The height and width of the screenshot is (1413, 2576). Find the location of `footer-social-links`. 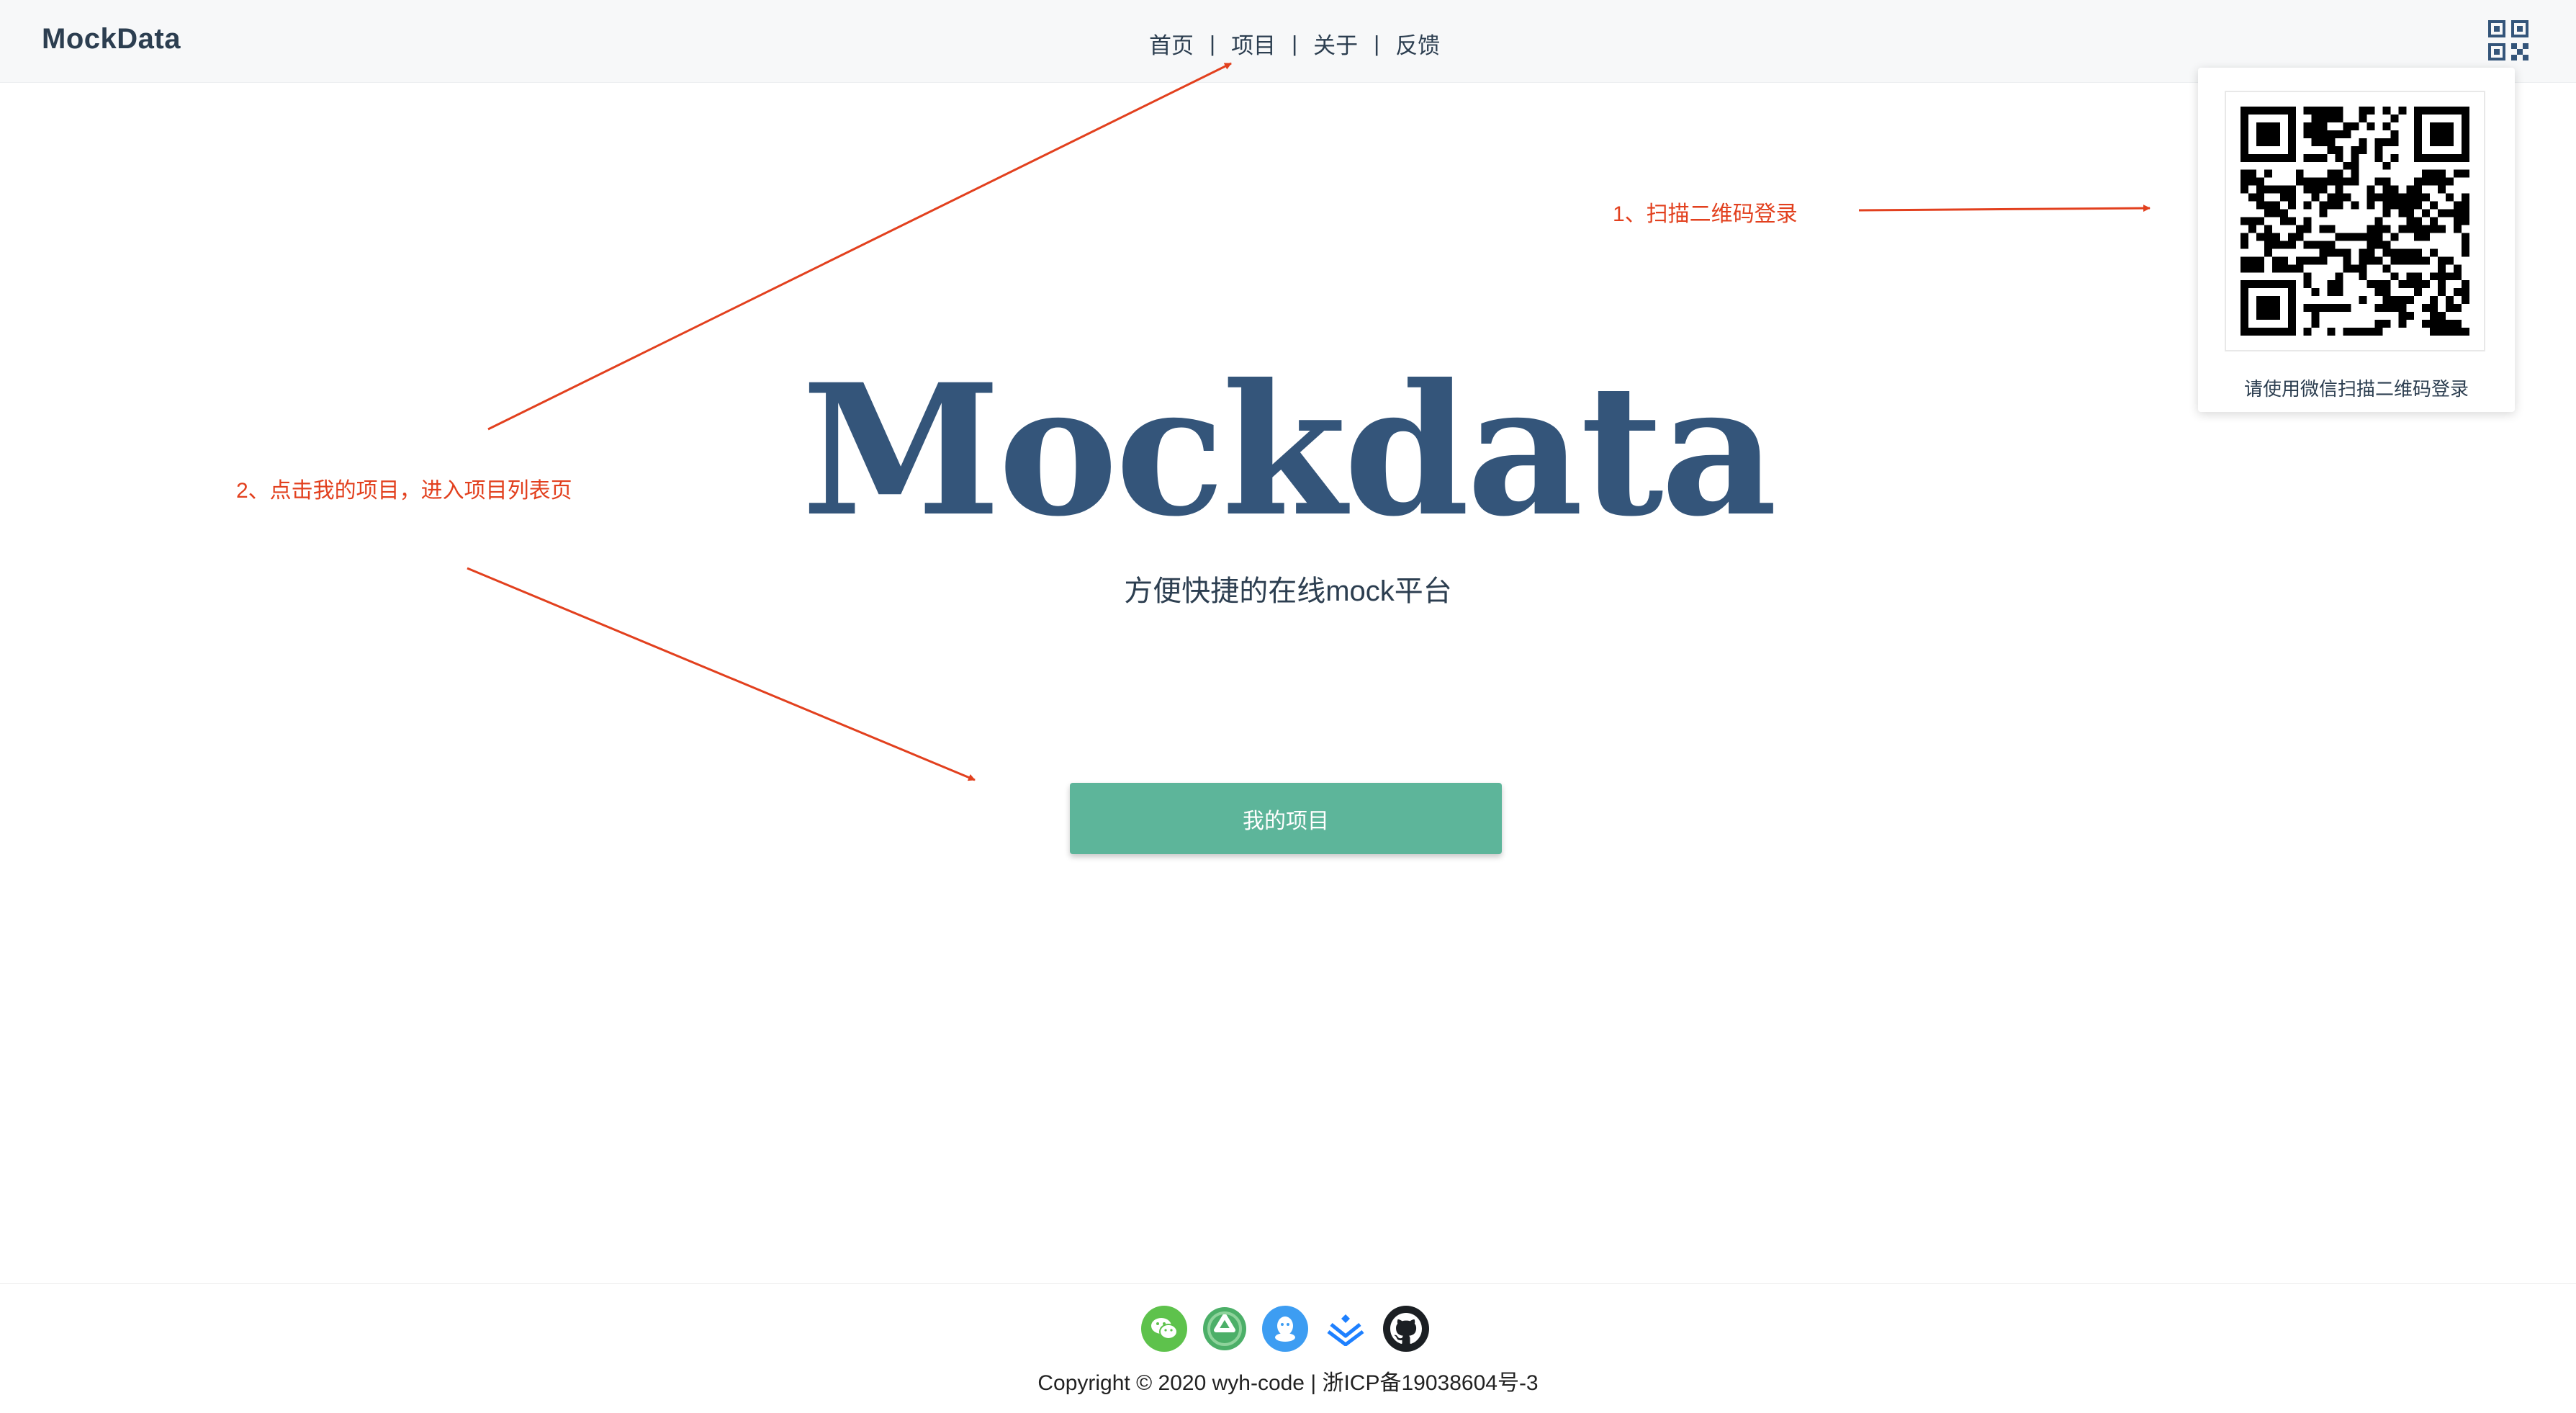

footer-social-links is located at coordinates (1285, 1329).